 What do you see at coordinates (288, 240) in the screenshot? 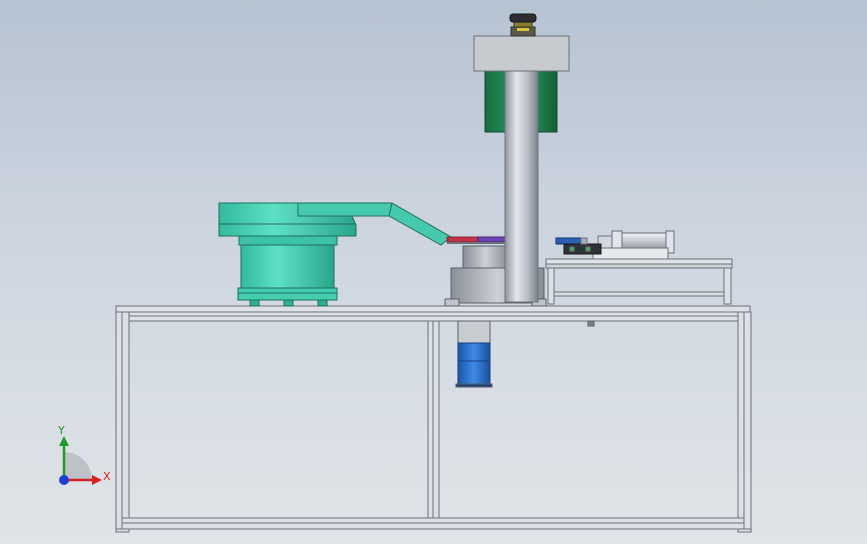
I see `bowl-body-ring` at bounding box center [288, 240].